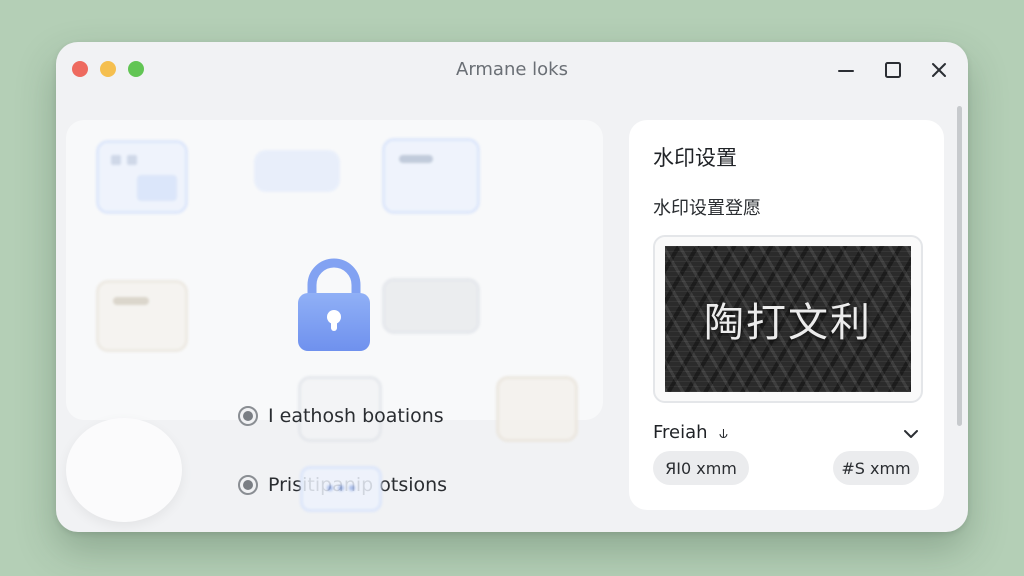 The image size is (1024, 576). Describe the element at coordinates (788, 323) in the screenshot. I see `preview-watermark-text: 陶打文利` at that location.